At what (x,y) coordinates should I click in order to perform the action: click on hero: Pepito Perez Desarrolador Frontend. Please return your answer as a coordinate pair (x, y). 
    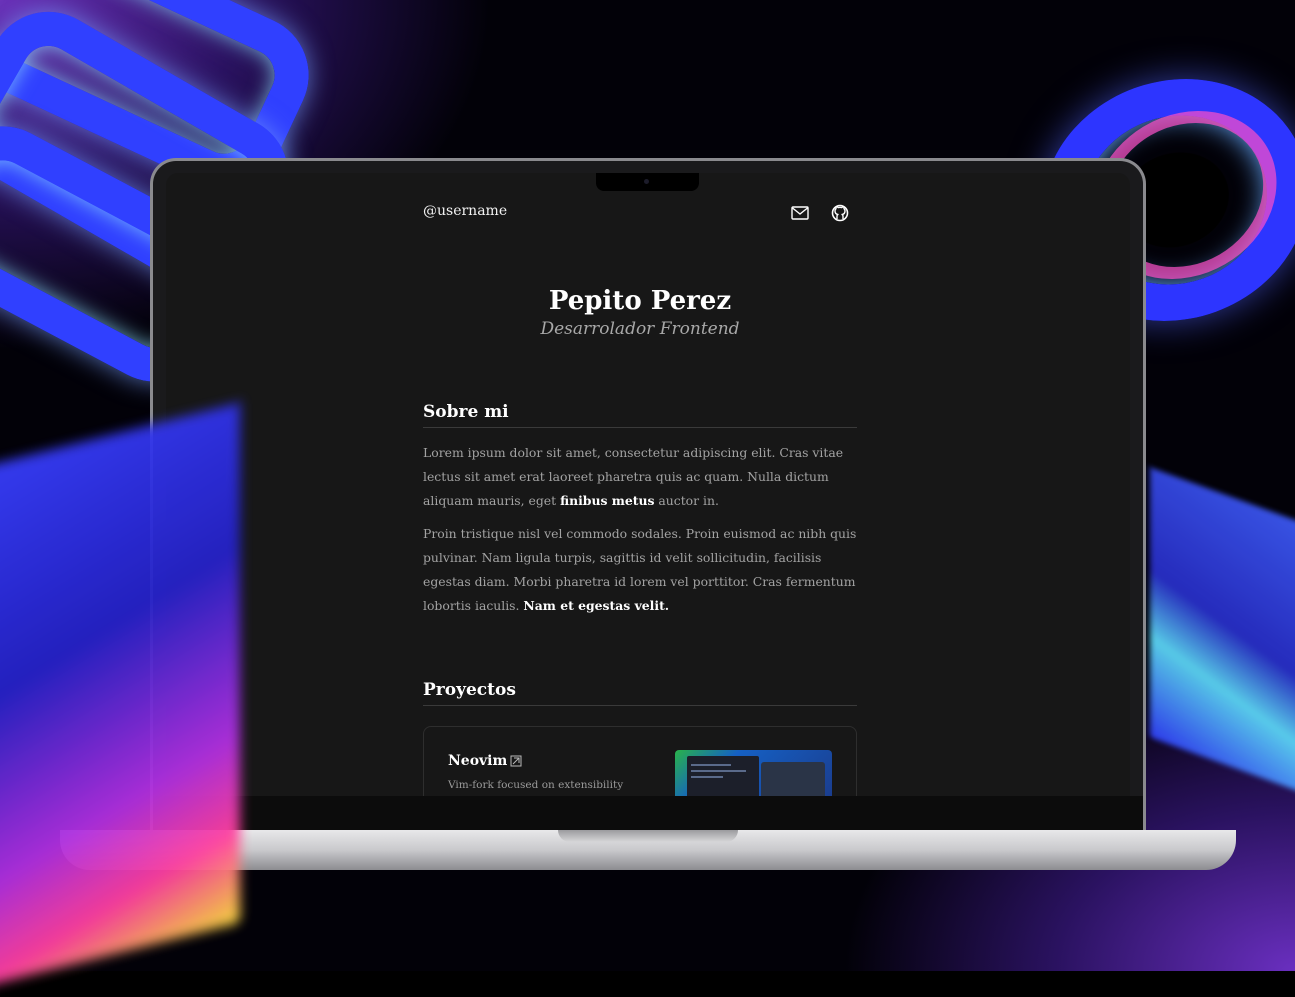
    Looking at the image, I should click on (640, 313).